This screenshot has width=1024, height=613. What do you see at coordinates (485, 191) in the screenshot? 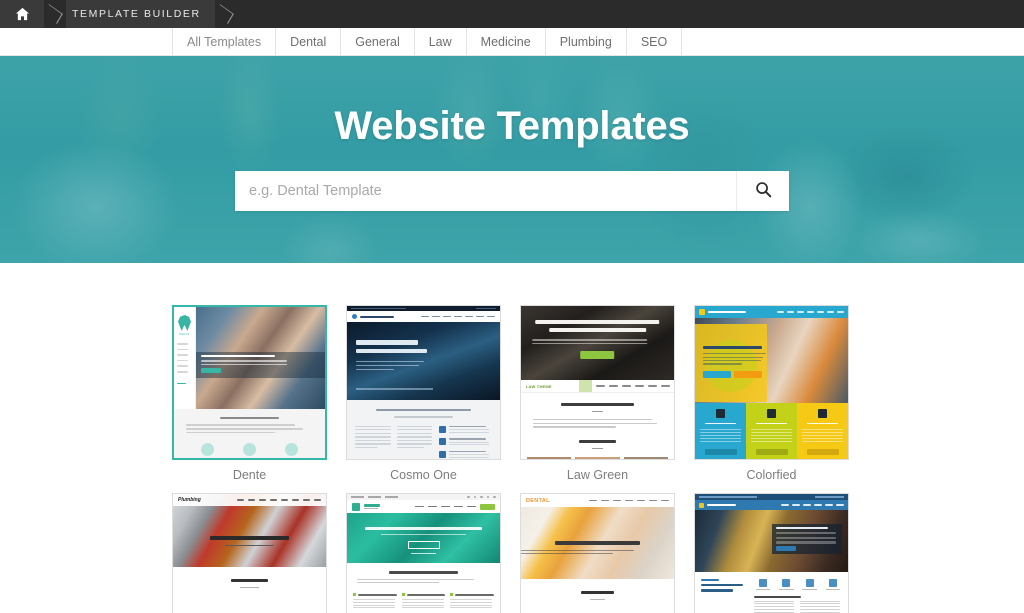
I see `search-input` at bounding box center [485, 191].